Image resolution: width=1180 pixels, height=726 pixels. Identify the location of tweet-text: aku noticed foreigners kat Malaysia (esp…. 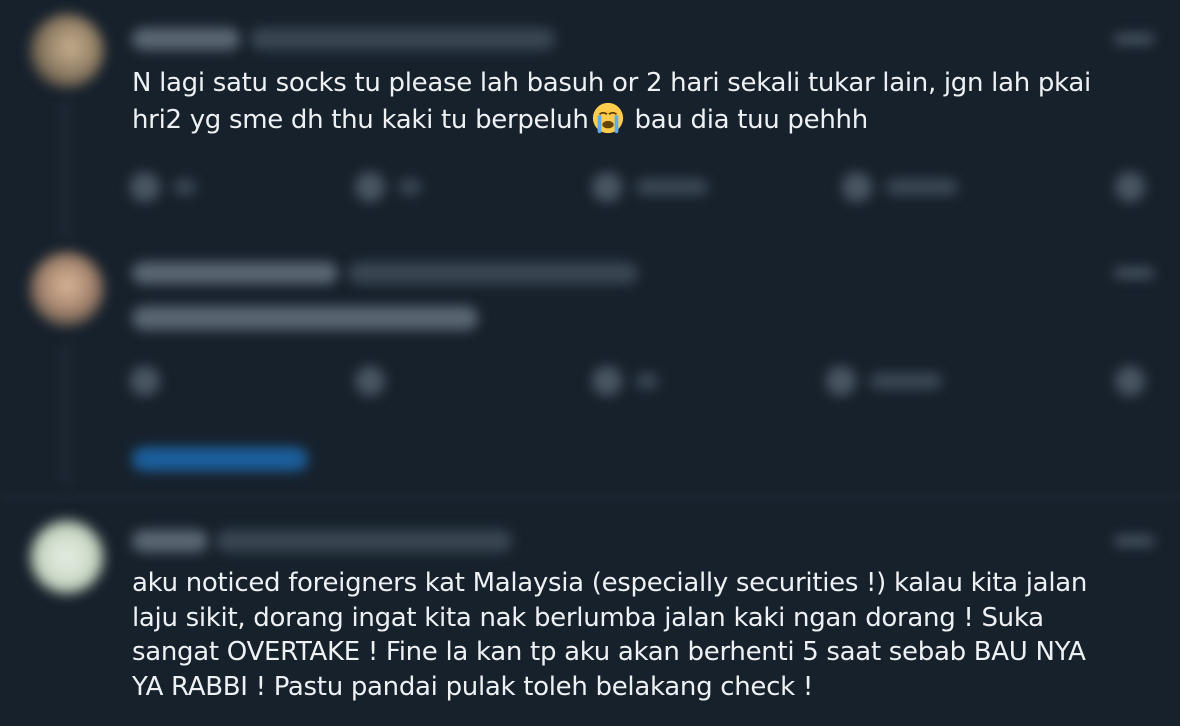
(610, 635).